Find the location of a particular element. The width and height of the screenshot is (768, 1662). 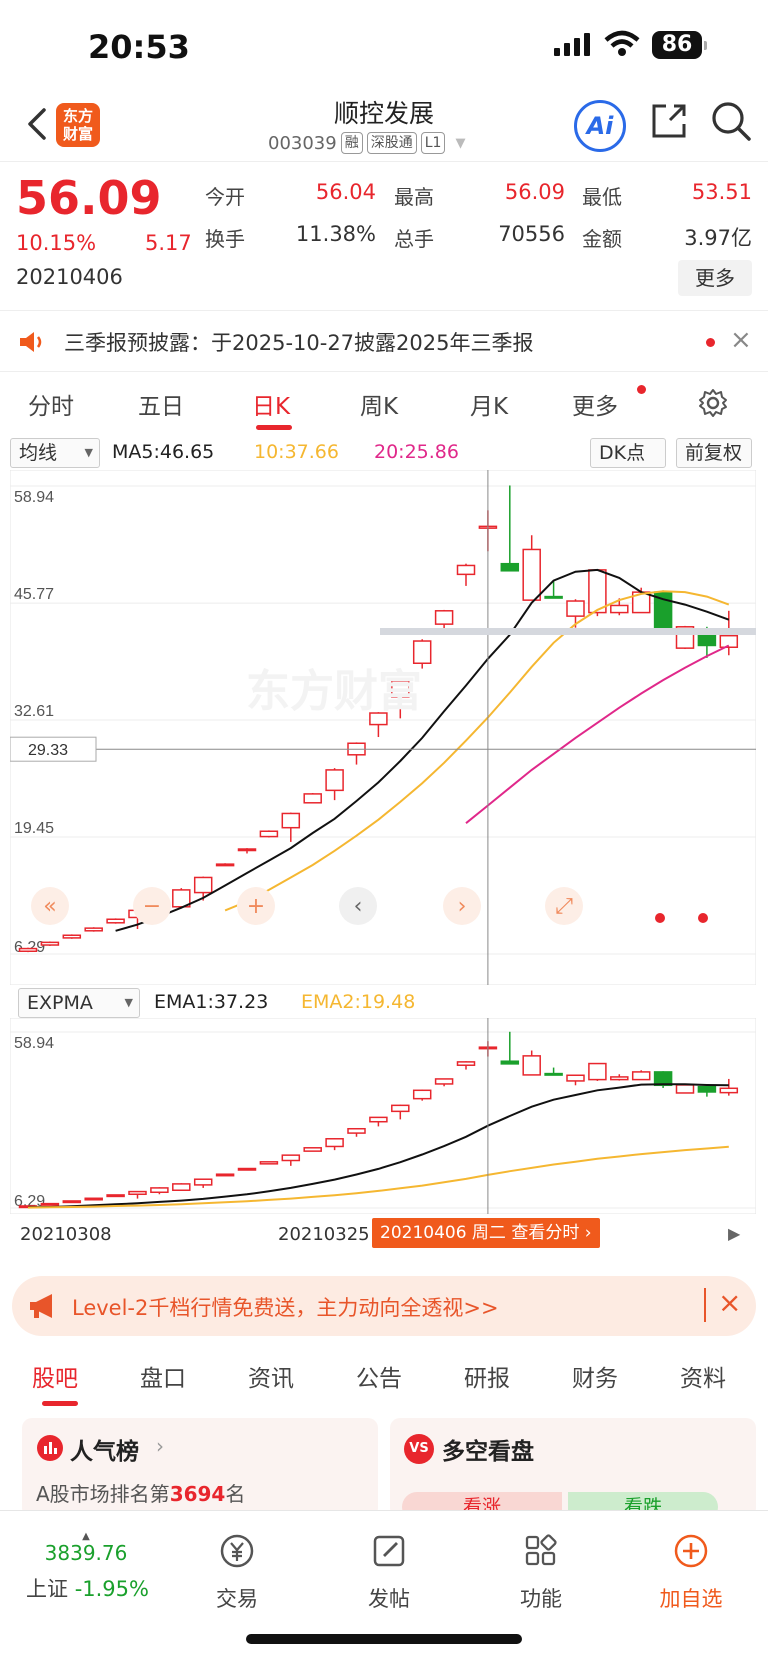

index-name: 上证 is located at coordinates (47, 1589).